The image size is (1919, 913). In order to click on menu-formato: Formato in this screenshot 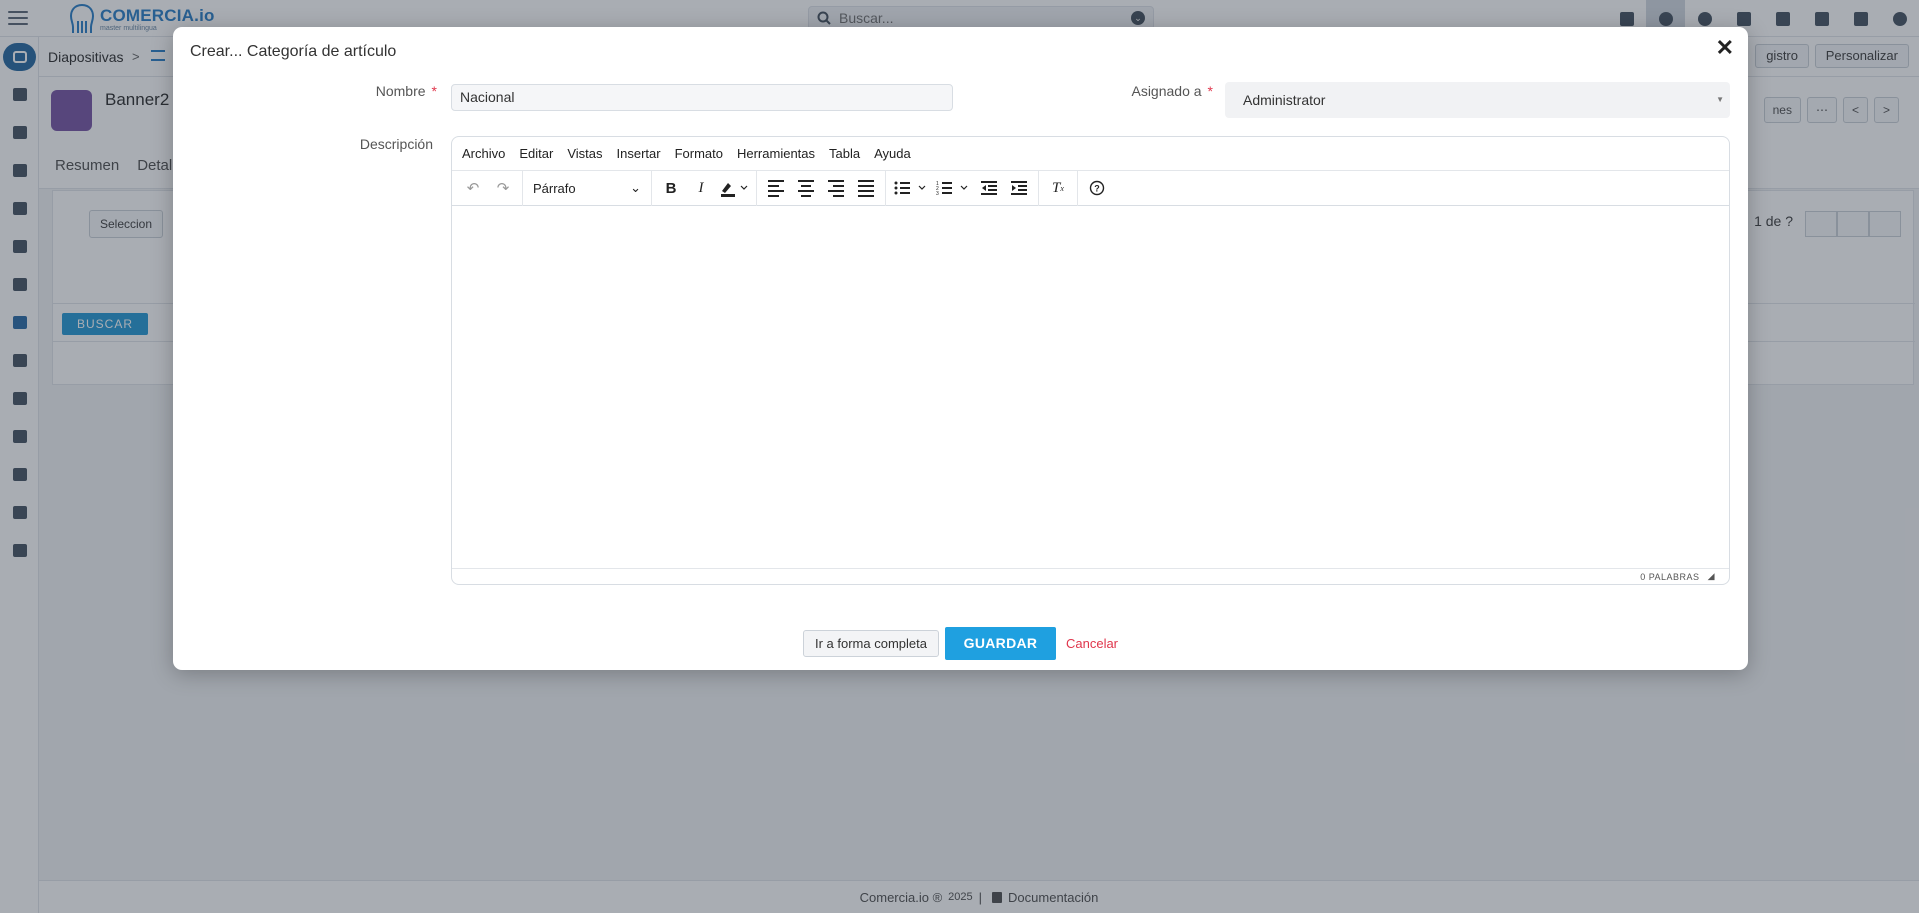, I will do `click(699, 153)`.